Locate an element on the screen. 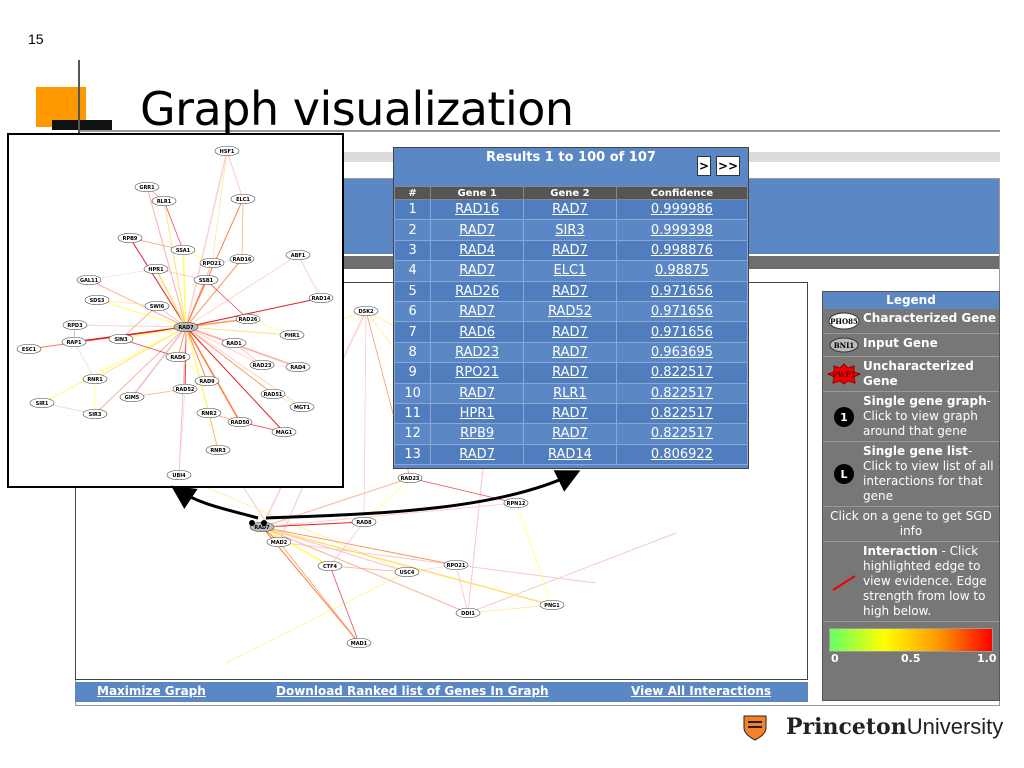 This screenshot has height=768, width=1024. gene-label: SWI6 is located at coordinates (157, 307).